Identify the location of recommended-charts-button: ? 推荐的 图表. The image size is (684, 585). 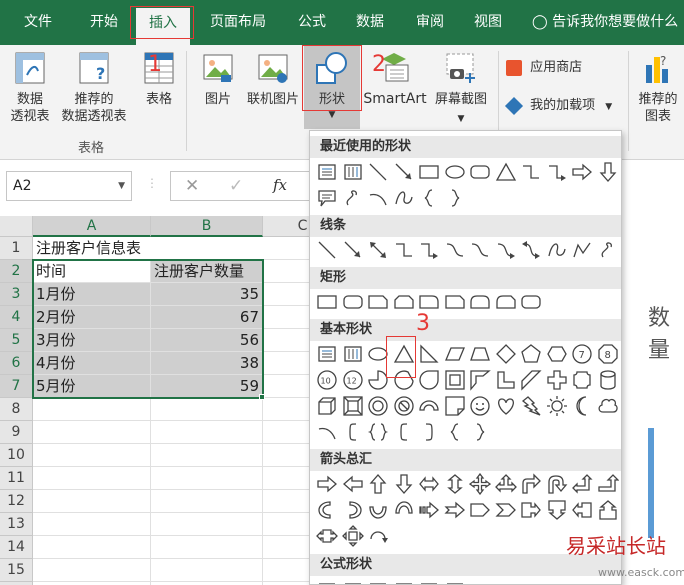
(658, 93).